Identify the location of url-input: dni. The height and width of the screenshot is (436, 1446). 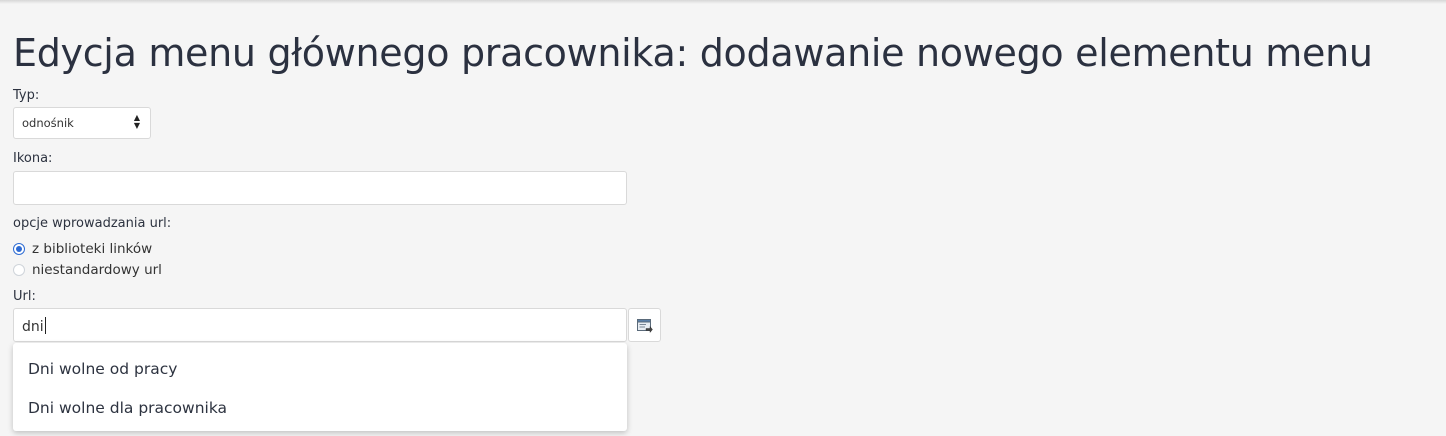
(320, 325).